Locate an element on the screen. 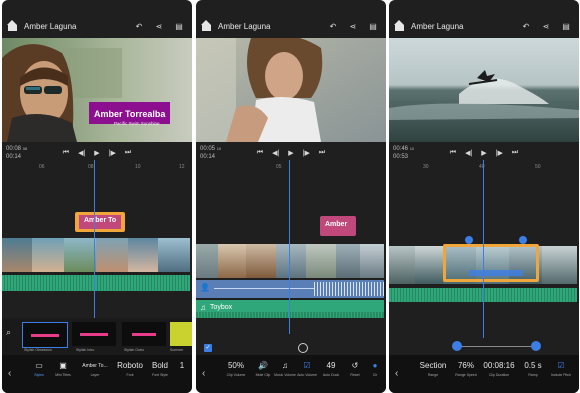 This screenshot has width=580, height=393. music-note-icon: ♫ is located at coordinates (285, 365).